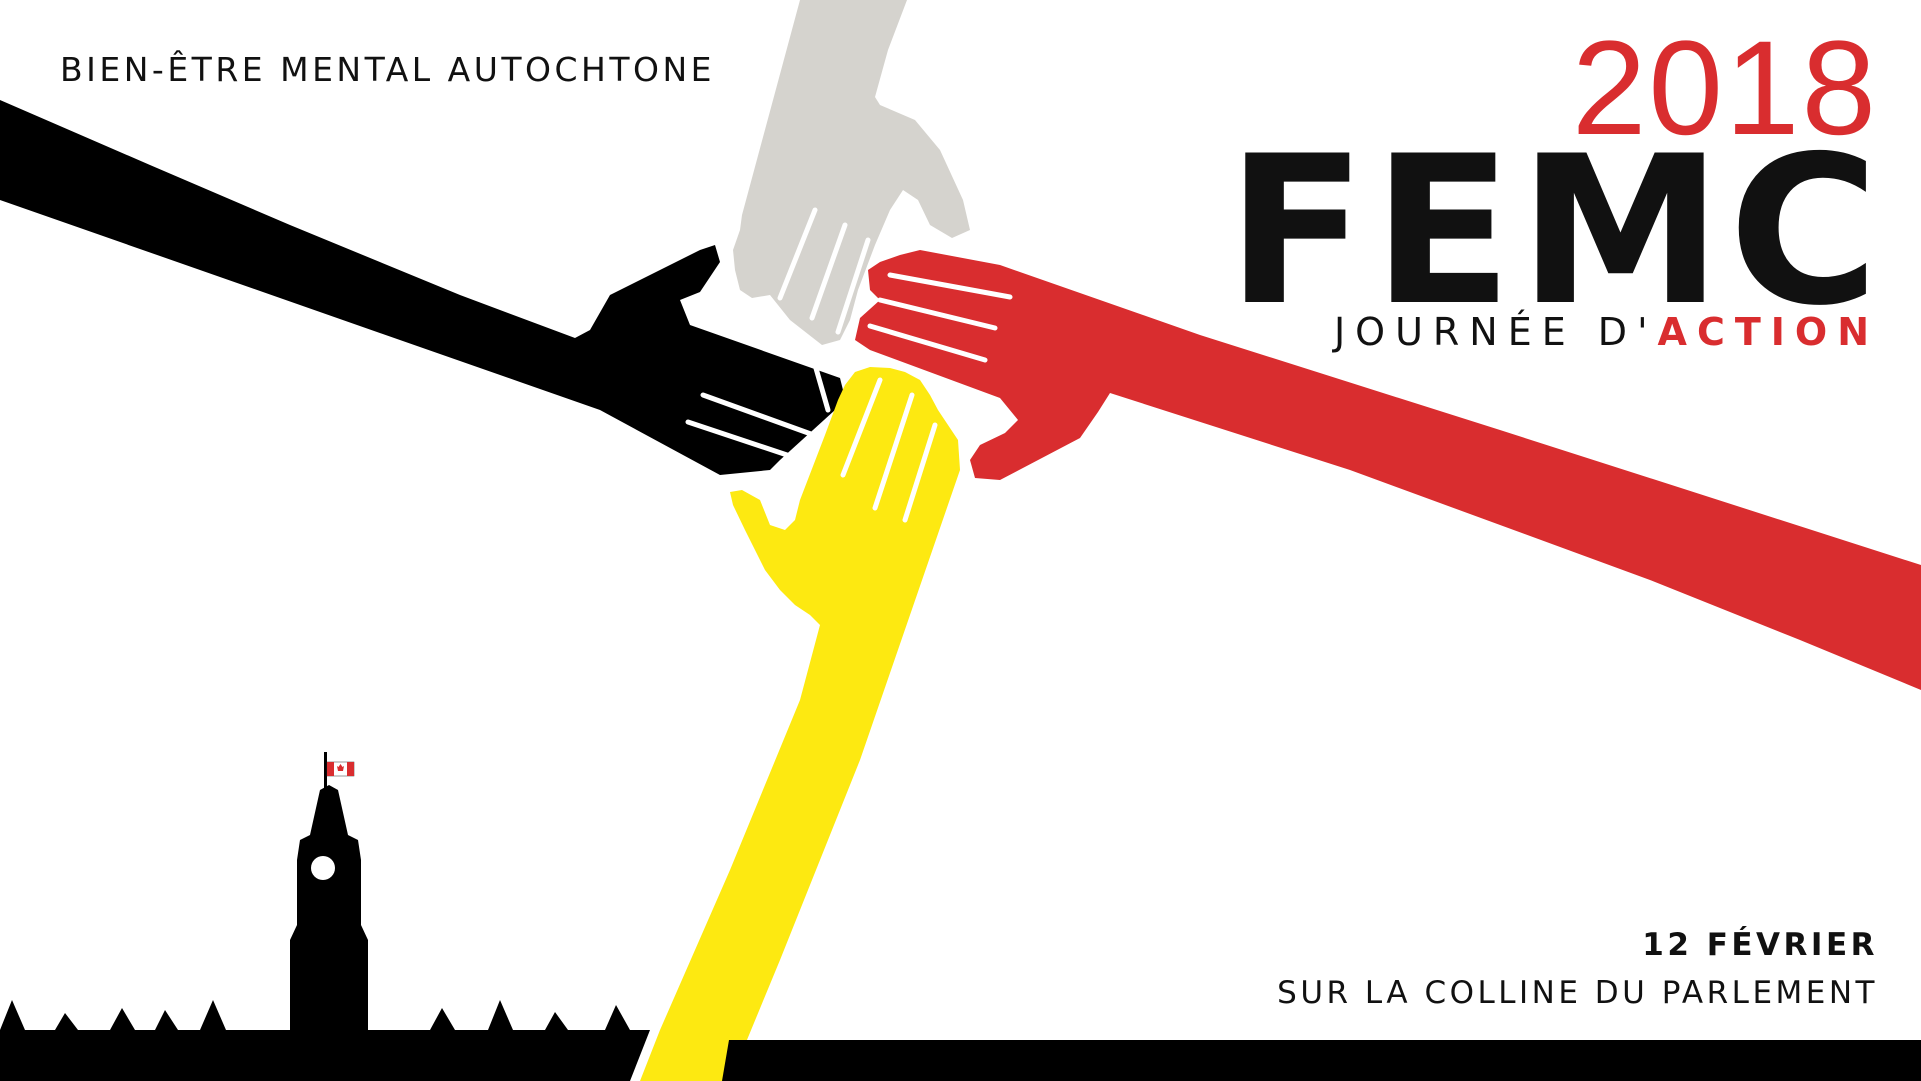 The image size is (1921, 1081). What do you see at coordinates (340, 769) in the screenshot?
I see `canadian-flag-icon` at bounding box center [340, 769].